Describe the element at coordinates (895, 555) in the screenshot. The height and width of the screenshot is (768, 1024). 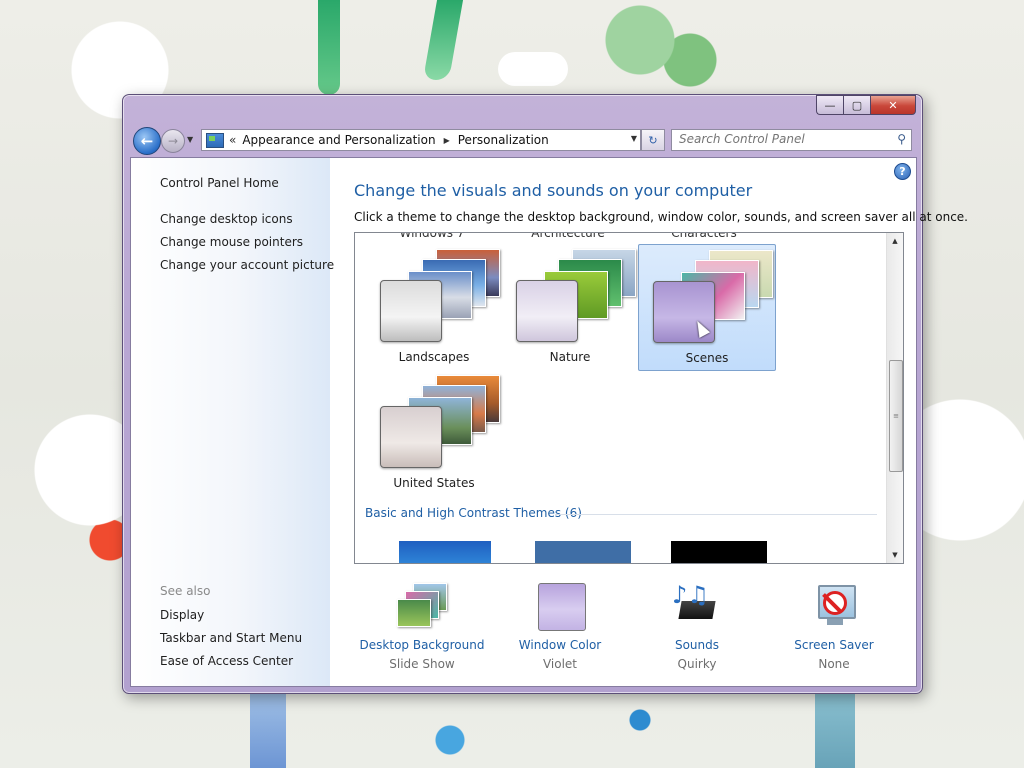
I see `scroll-down-arrow-icon: ▼` at that location.